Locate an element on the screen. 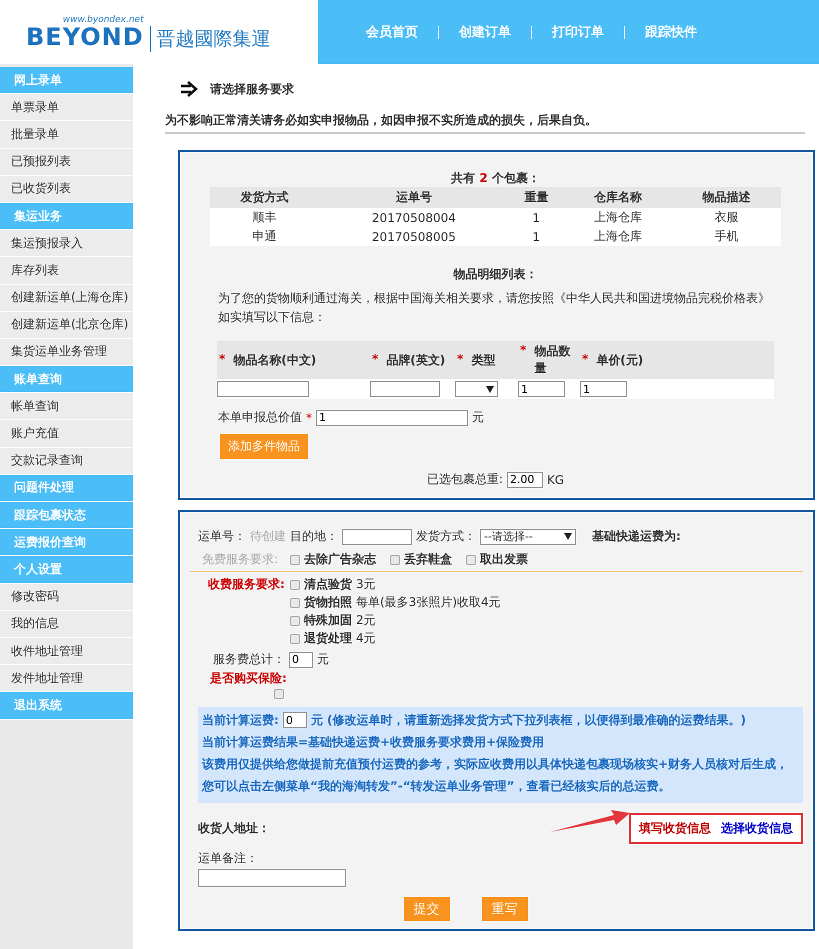 This screenshot has height=949, width=819. remark-field is located at coordinates (272, 878).